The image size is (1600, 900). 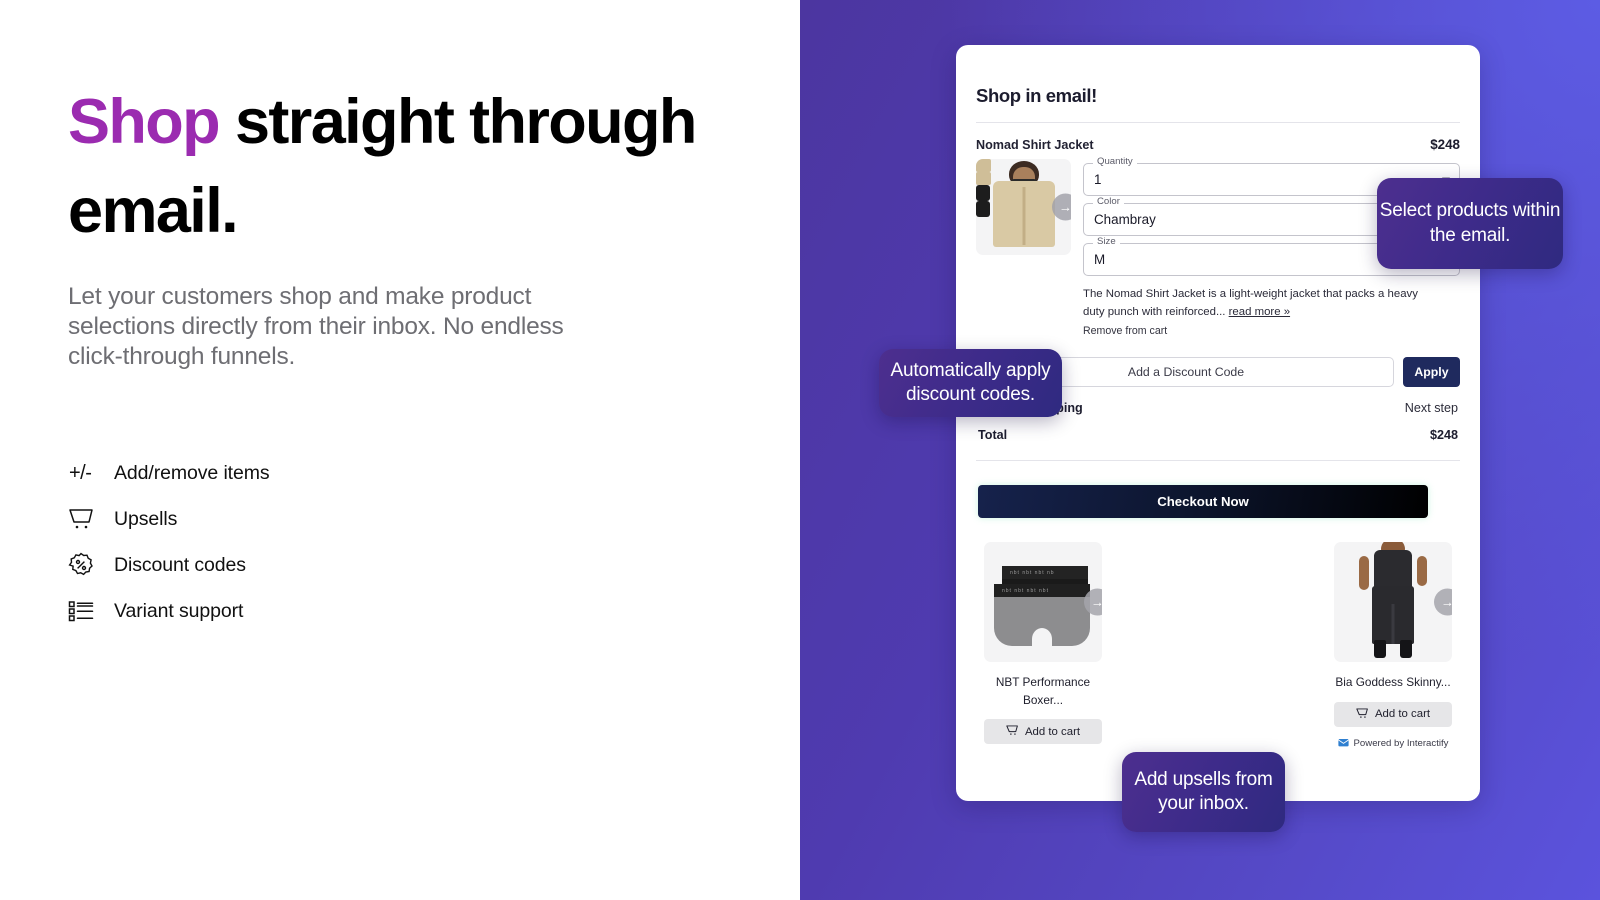 I want to click on callout-select-products: Select products within the email., so click(x=1470, y=223).